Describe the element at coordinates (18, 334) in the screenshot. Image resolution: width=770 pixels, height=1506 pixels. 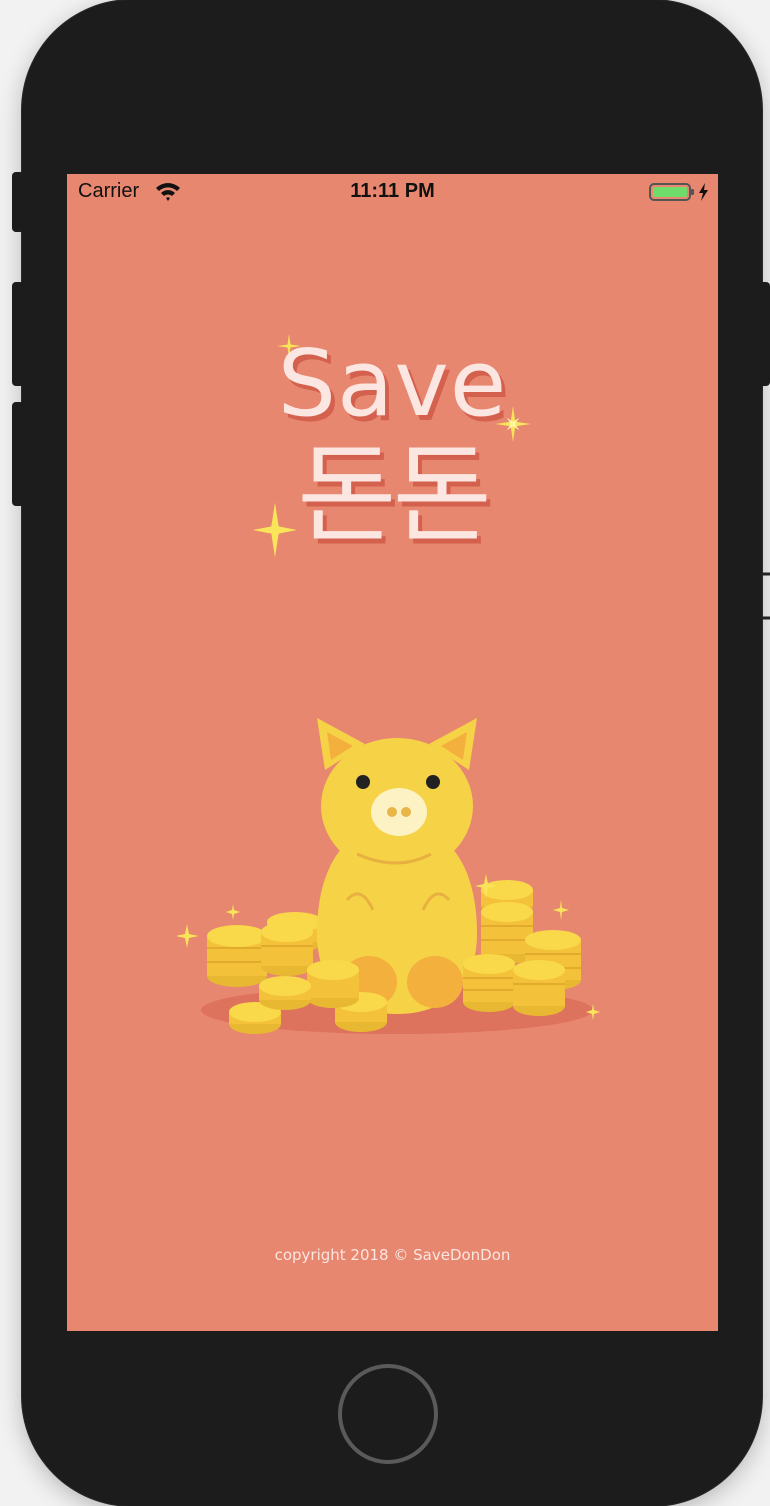
I see `volume-up-button` at that location.